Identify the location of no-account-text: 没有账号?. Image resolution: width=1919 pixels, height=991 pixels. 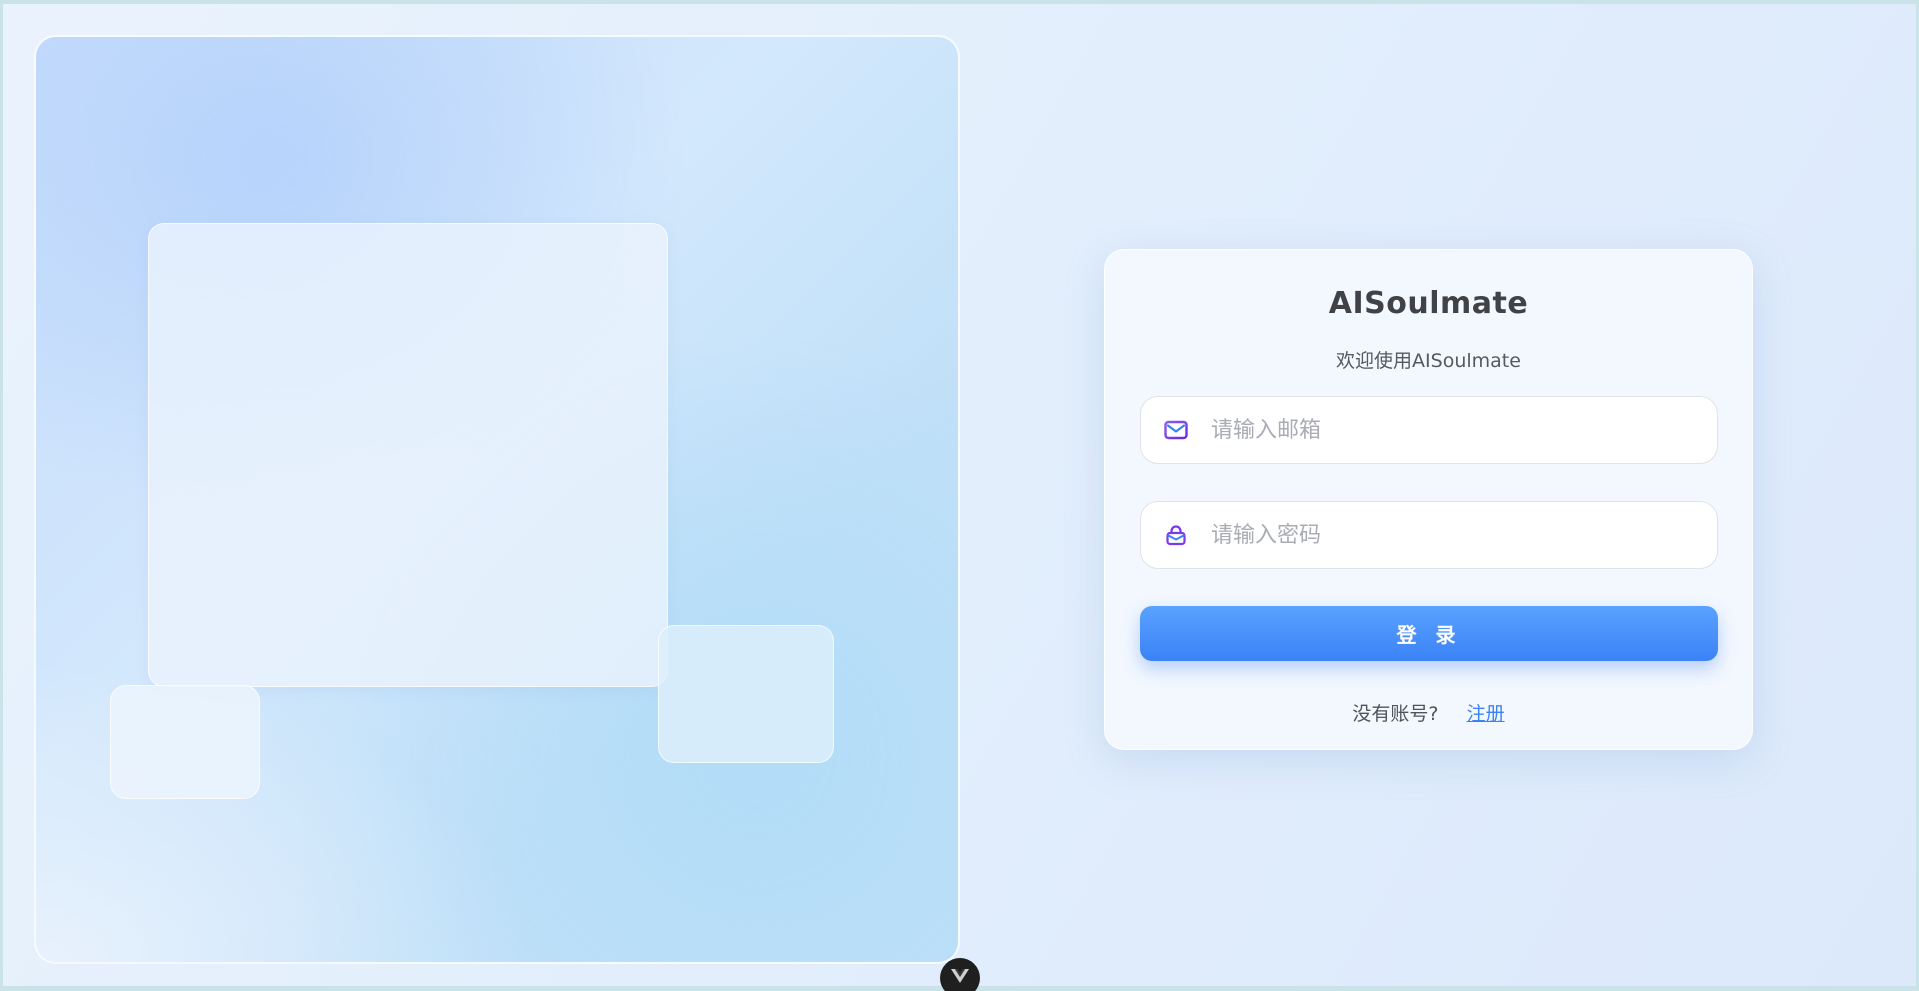
(1395, 714).